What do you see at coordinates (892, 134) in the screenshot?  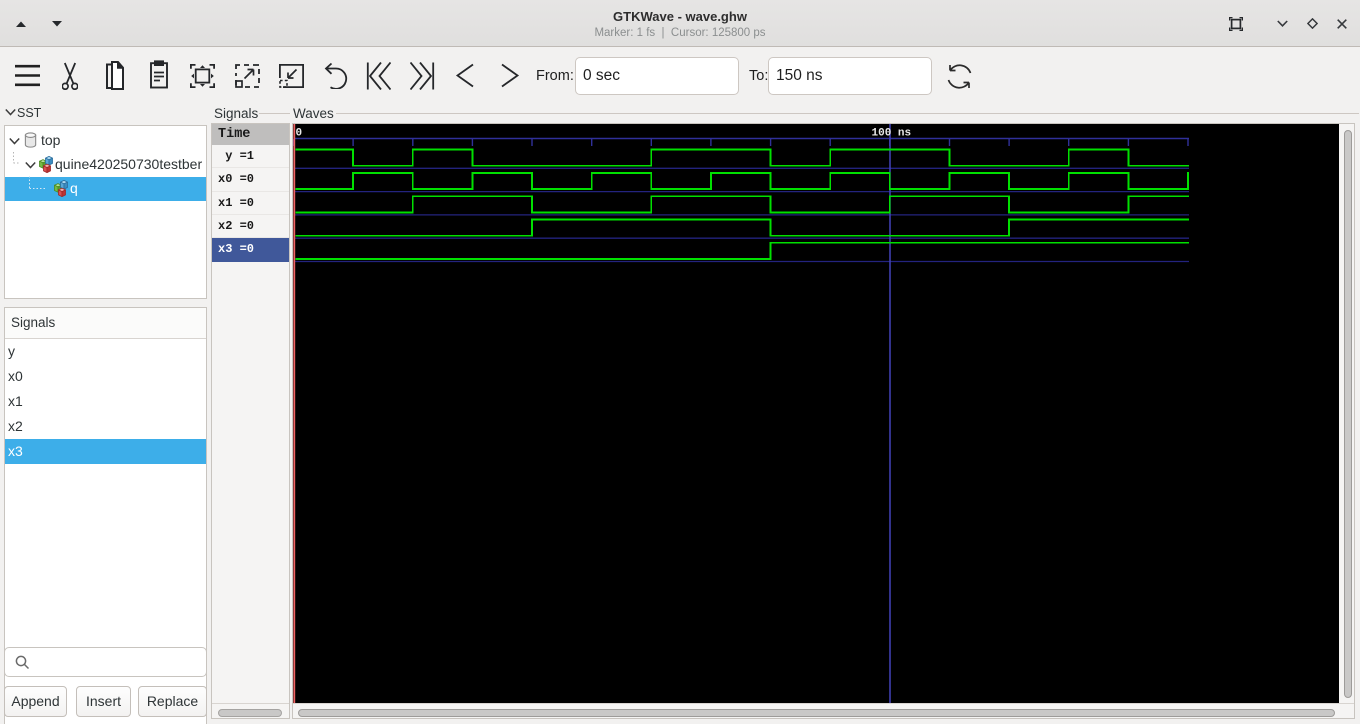 I see `svg-text: 100 ns` at bounding box center [892, 134].